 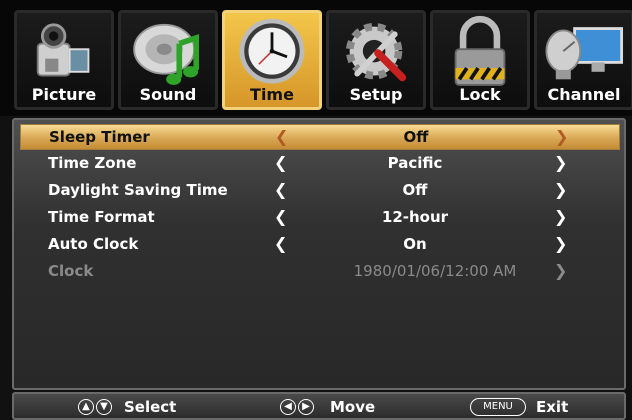 What do you see at coordinates (320, 245) in the screenshot?
I see `menu-row-auto-clock: Auto Clock ❮ On ❯` at bounding box center [320, 245].